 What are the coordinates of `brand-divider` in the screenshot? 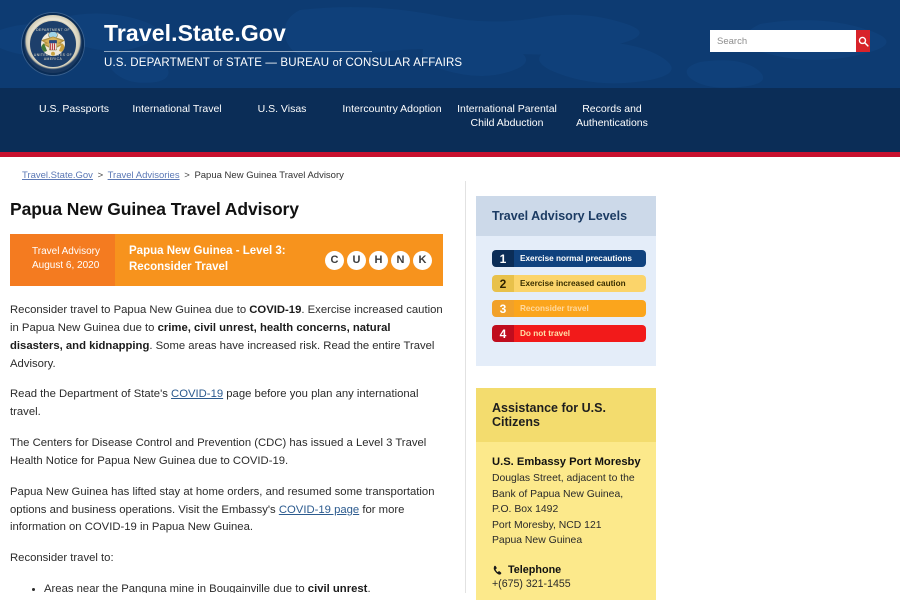 It's located at (238, 52).